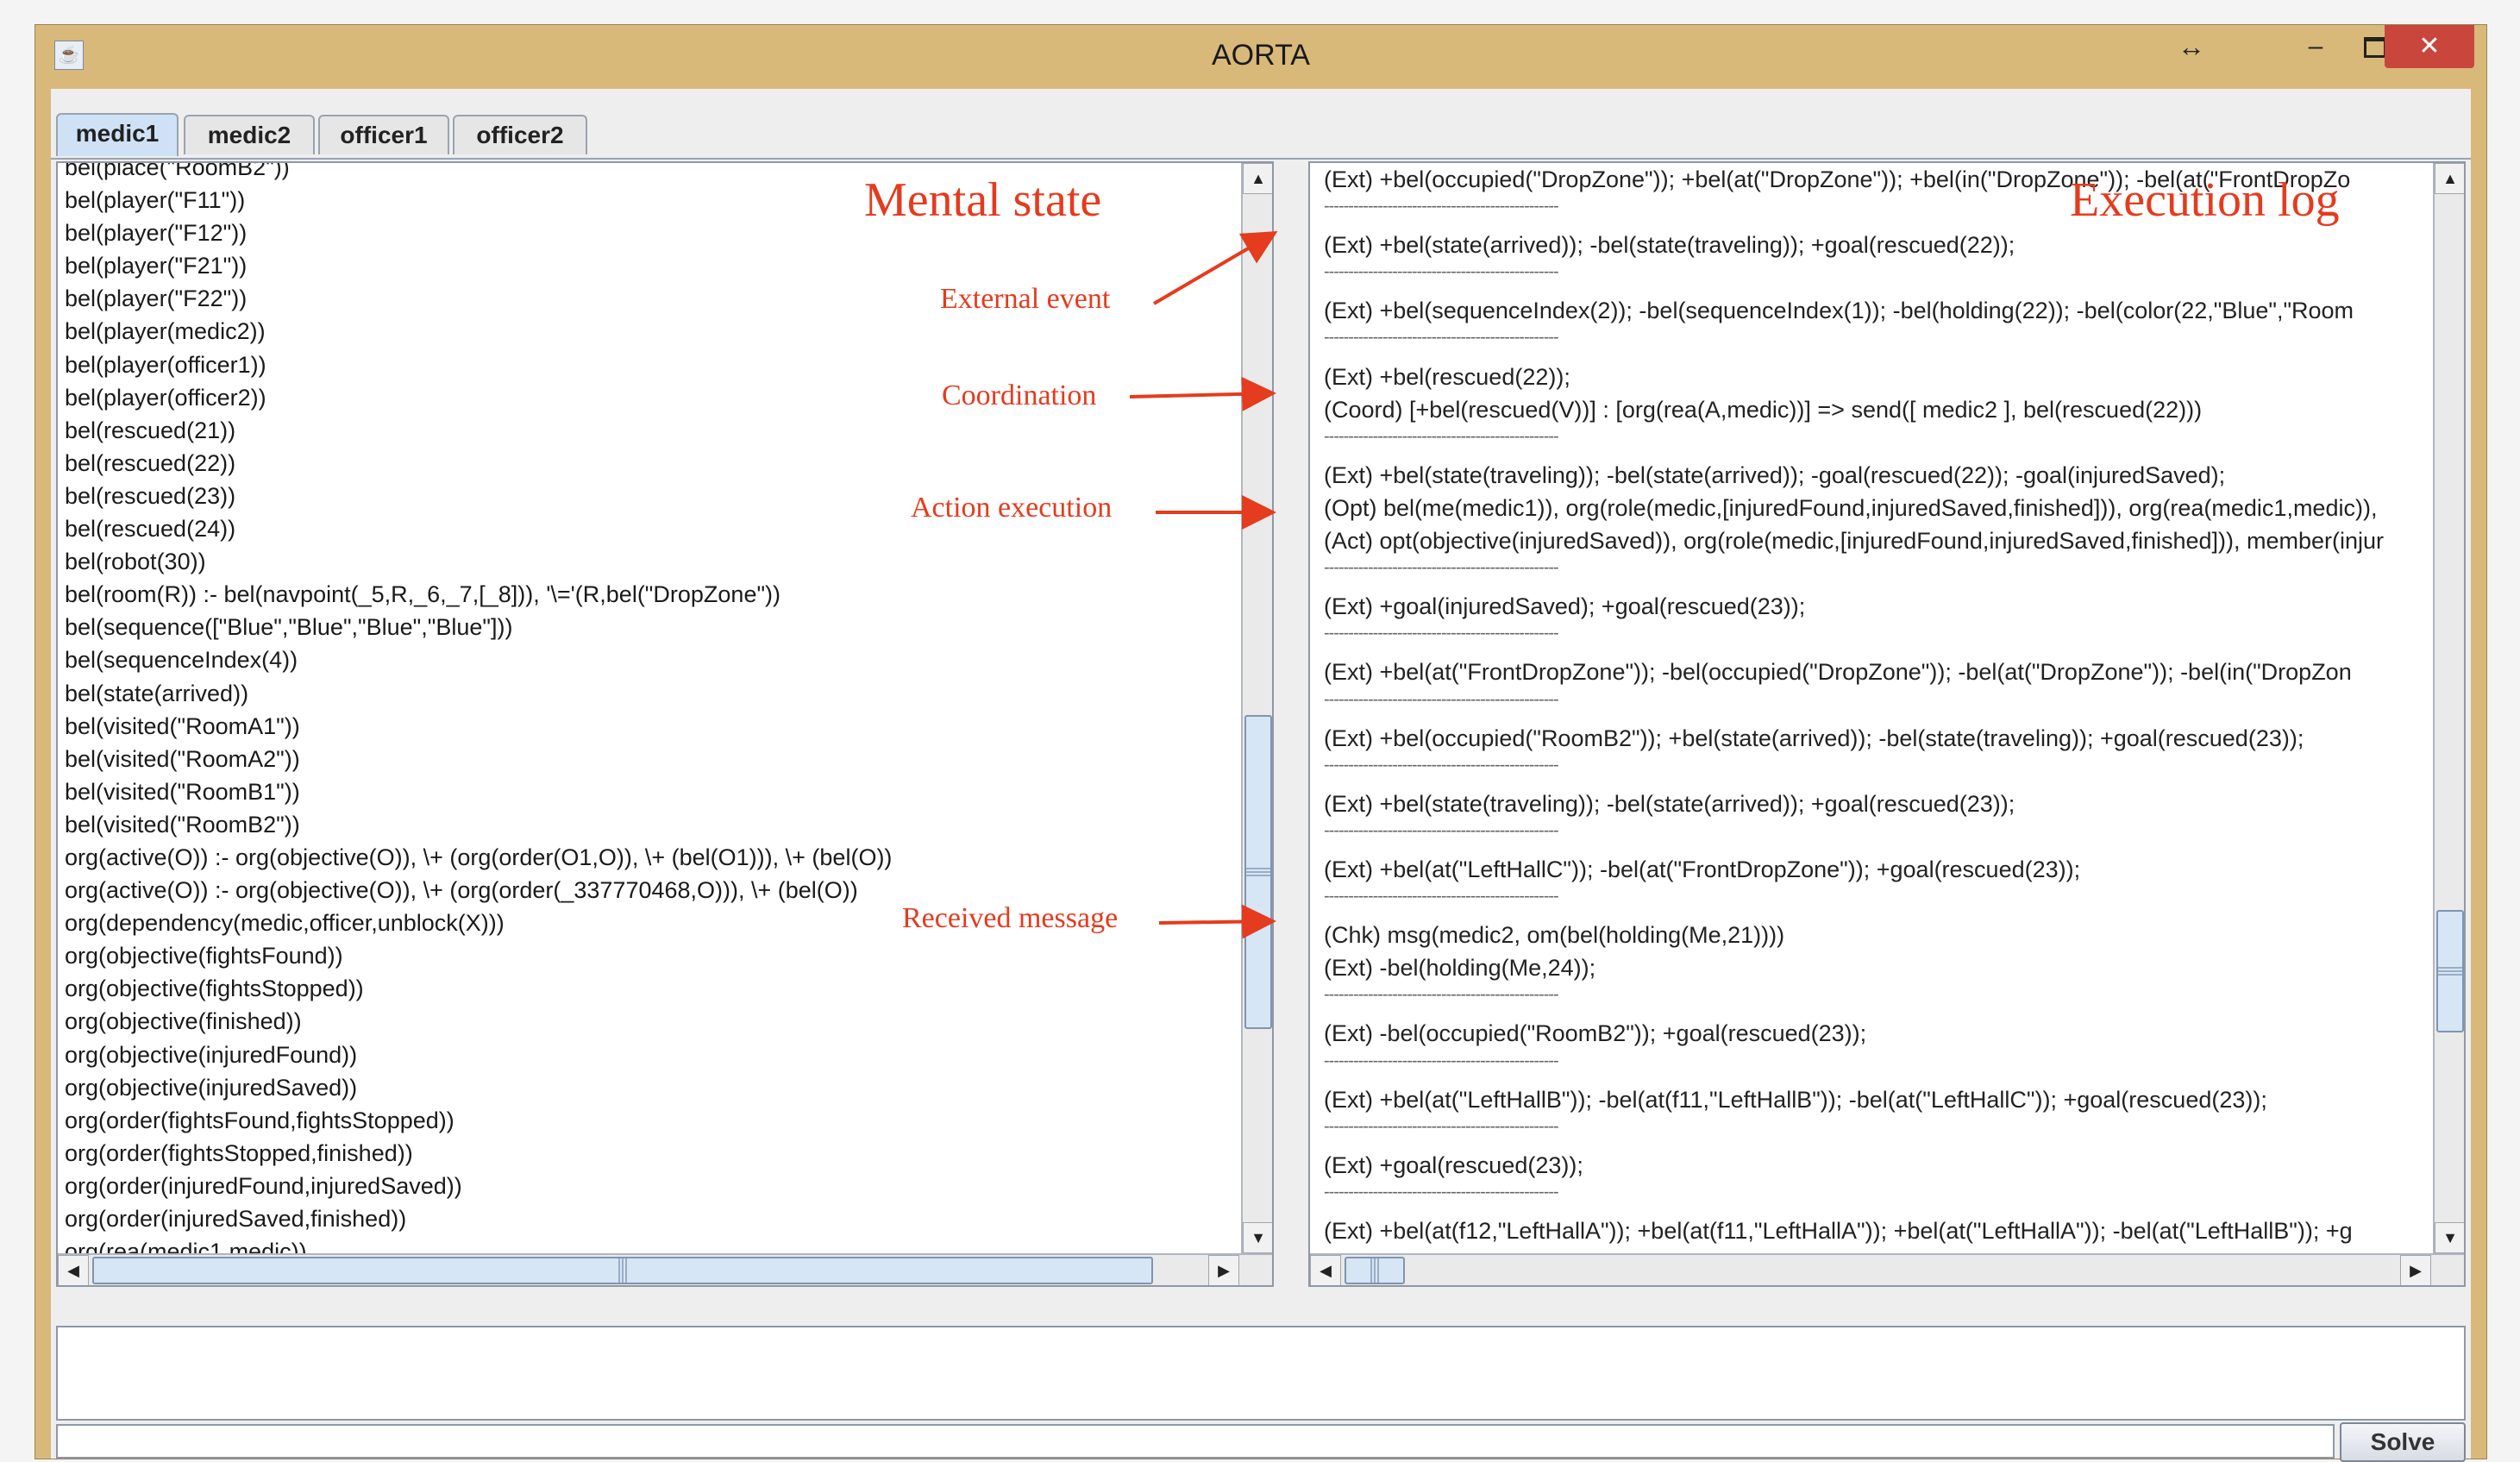  I want to click on mental-state-item: bel(visited("RoomB2")), so click(183, 825).